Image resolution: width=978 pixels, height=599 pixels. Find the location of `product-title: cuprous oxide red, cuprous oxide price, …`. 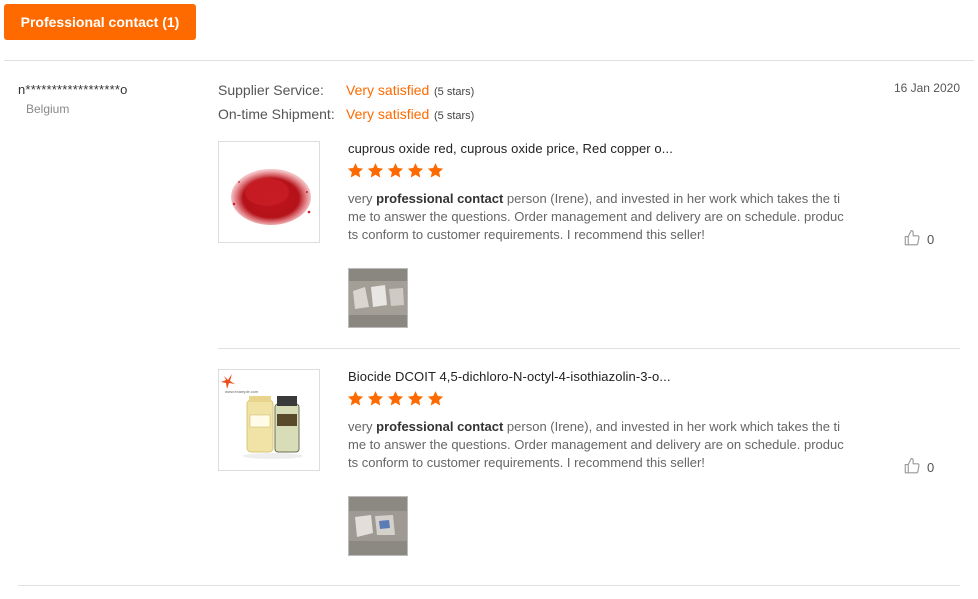

product-title: cuprous oxide red, cuprous oxide price, … is located at coordinates (510, 148).